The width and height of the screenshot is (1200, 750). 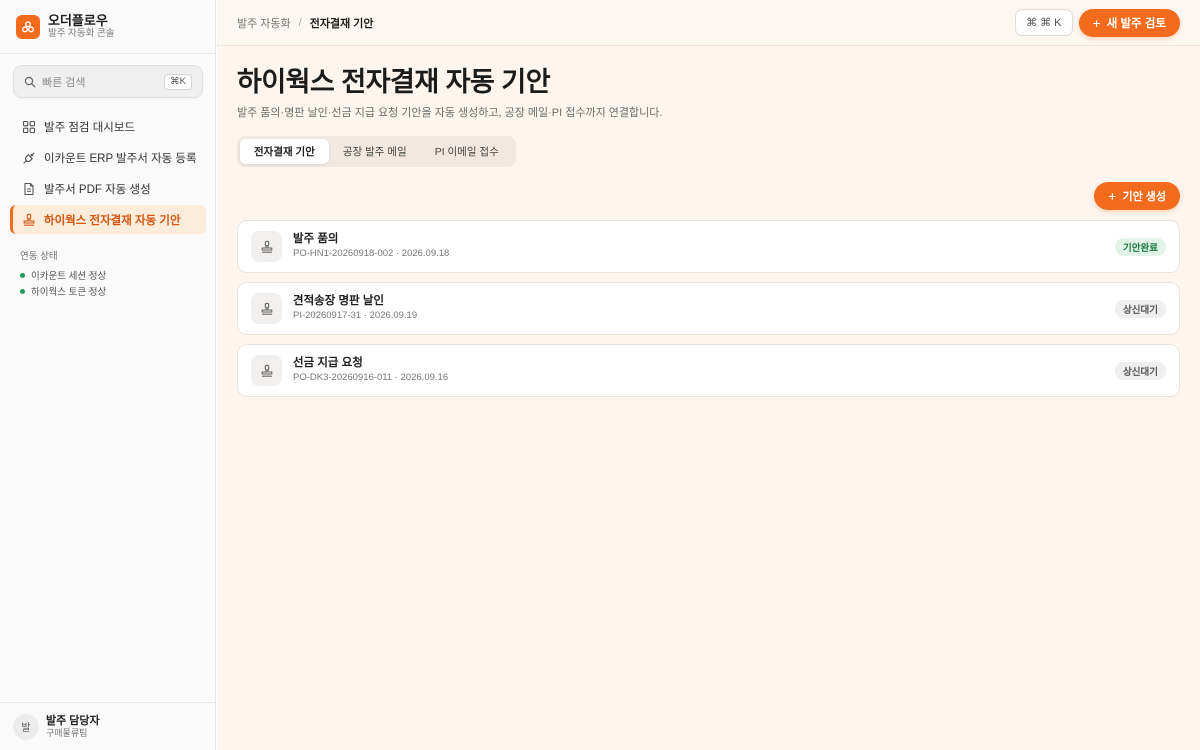 I want to click on tab-bar: 전자결재 기안 공장 발주 메일 PI 이메일 접수, so click(x=376, y=151).